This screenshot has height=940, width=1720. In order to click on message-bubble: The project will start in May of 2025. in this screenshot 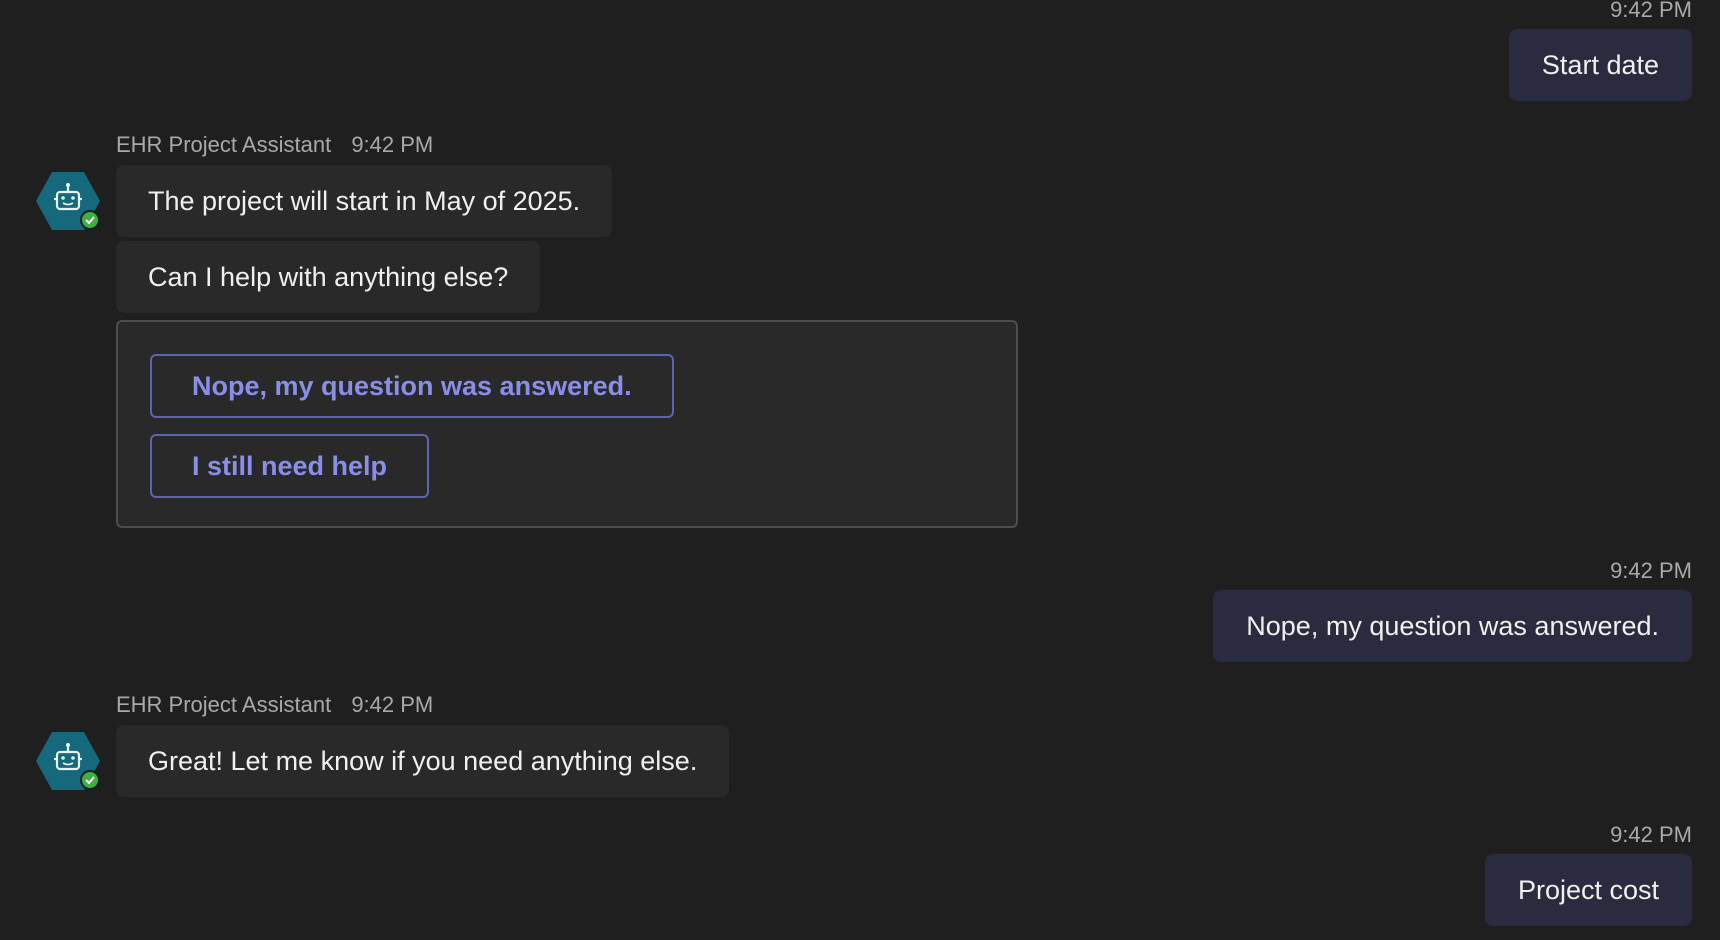, I will do `click(364, 201)`.